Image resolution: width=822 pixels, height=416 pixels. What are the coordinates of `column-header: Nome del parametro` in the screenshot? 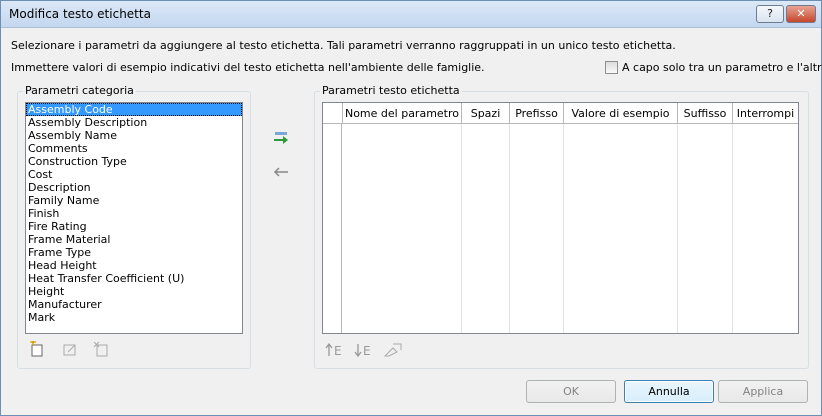 It's located at (402, 113).